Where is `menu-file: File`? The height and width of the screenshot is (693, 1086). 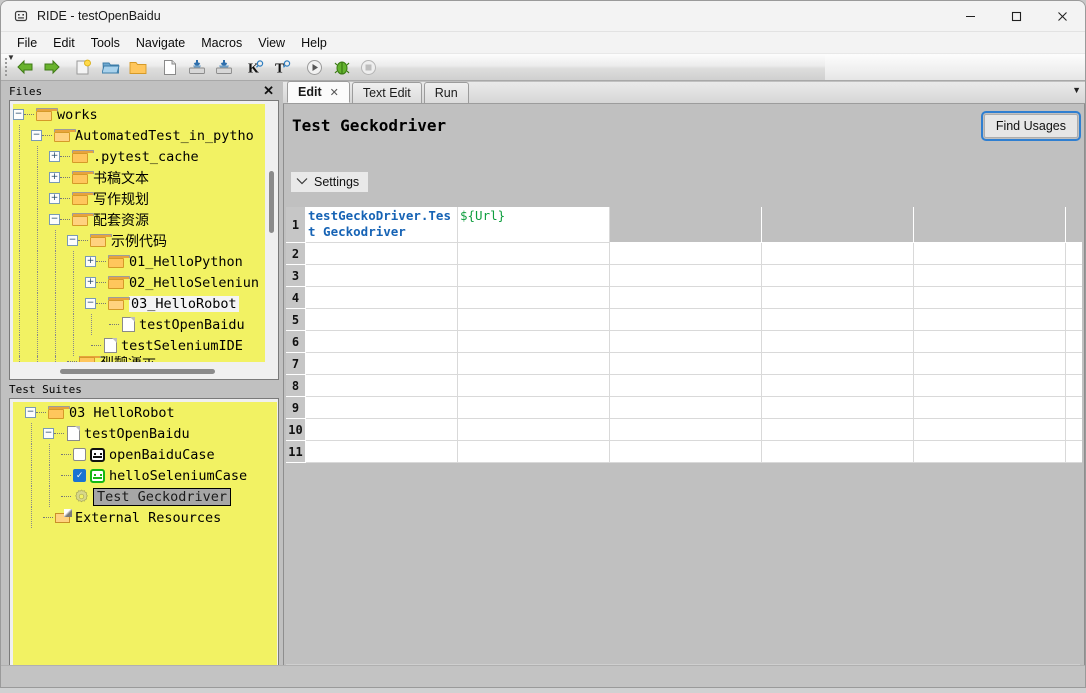
menu-file: File is located at coordinates (27, 43).